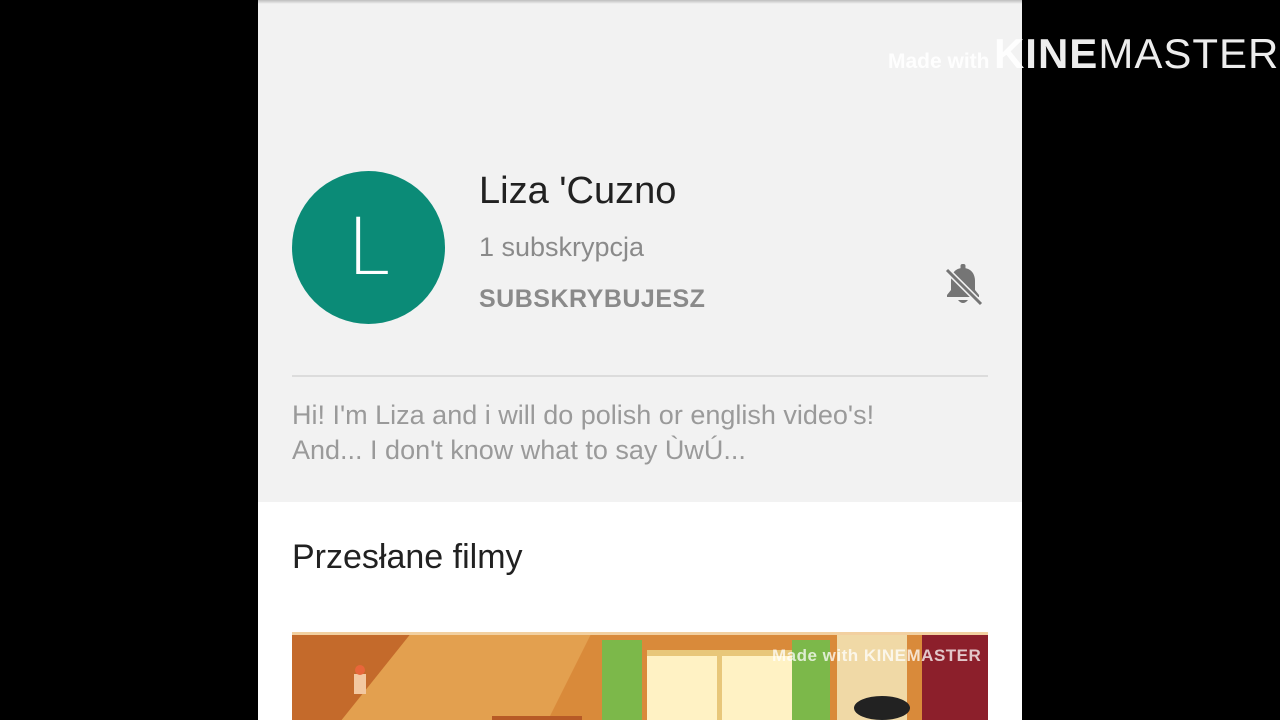 The height and width of the screenshot is (720, 1280). Describe the element at coordinates (1189, 53) in the screenshot. I see `watermark-master: MASTER` at that location.